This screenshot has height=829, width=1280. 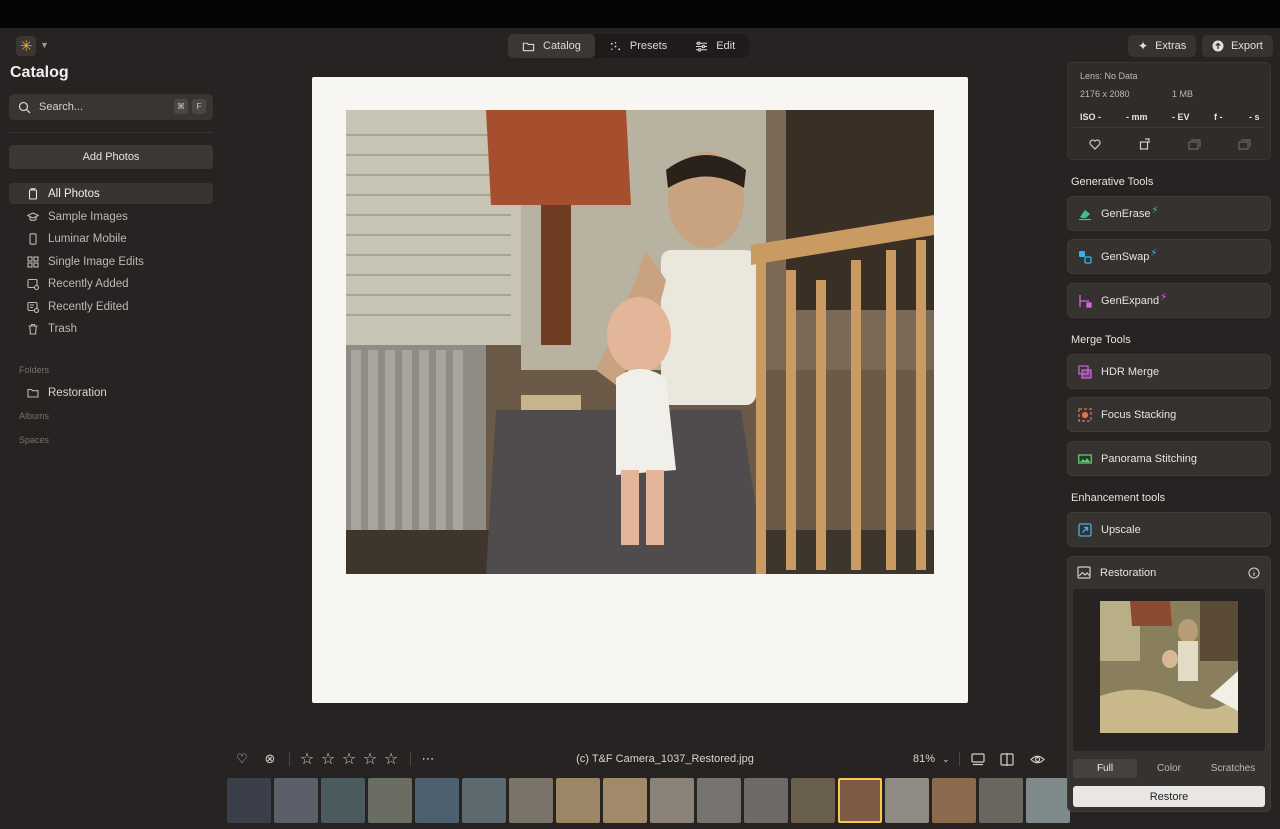 What do you see at coordinates (1085, 529) in the screenshot?
I see `upscale-icon` at bounding box center [1085, 529].